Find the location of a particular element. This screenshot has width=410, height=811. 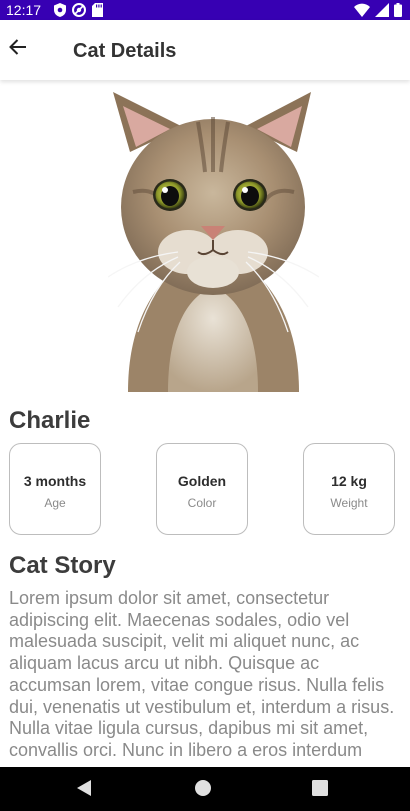

status-bar: 12:17 is located at coordinates (205, 10).